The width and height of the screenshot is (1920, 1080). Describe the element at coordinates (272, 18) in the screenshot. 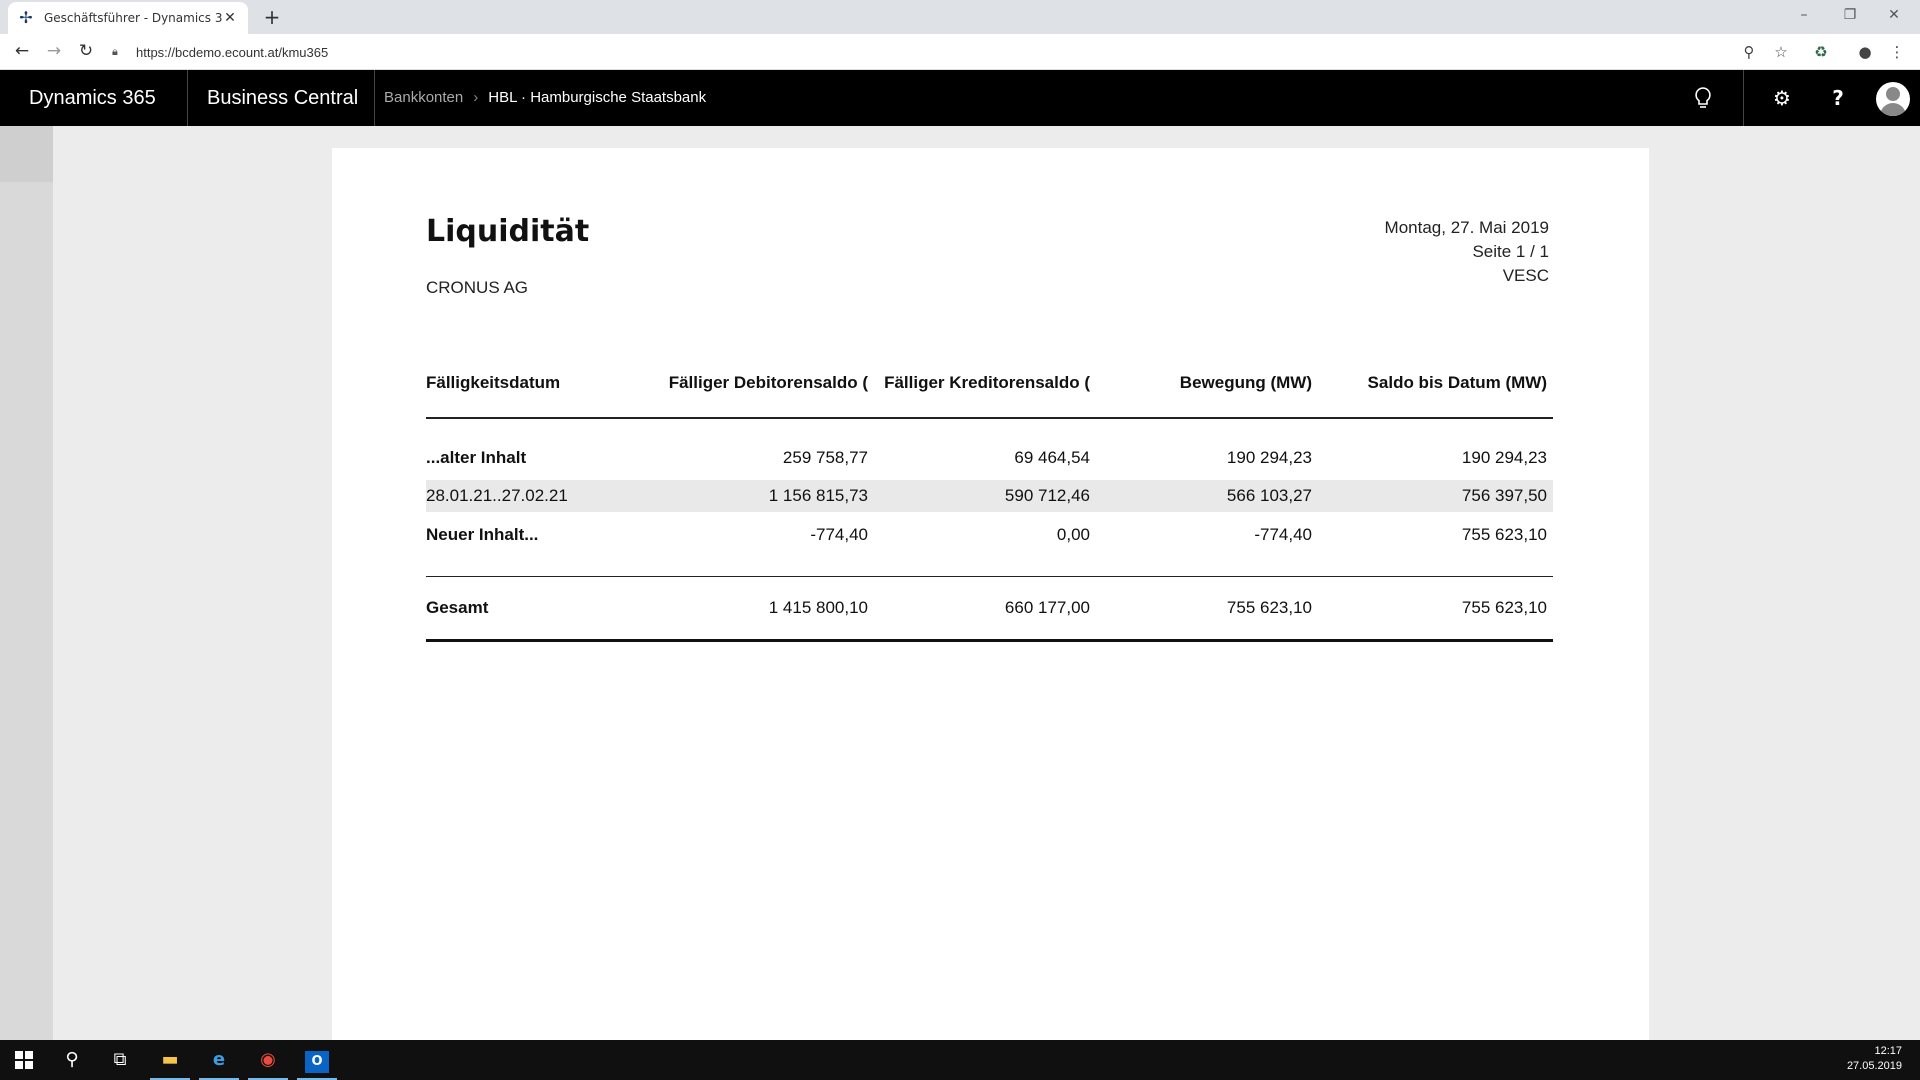

I see `new-tab-button: +` at that location.